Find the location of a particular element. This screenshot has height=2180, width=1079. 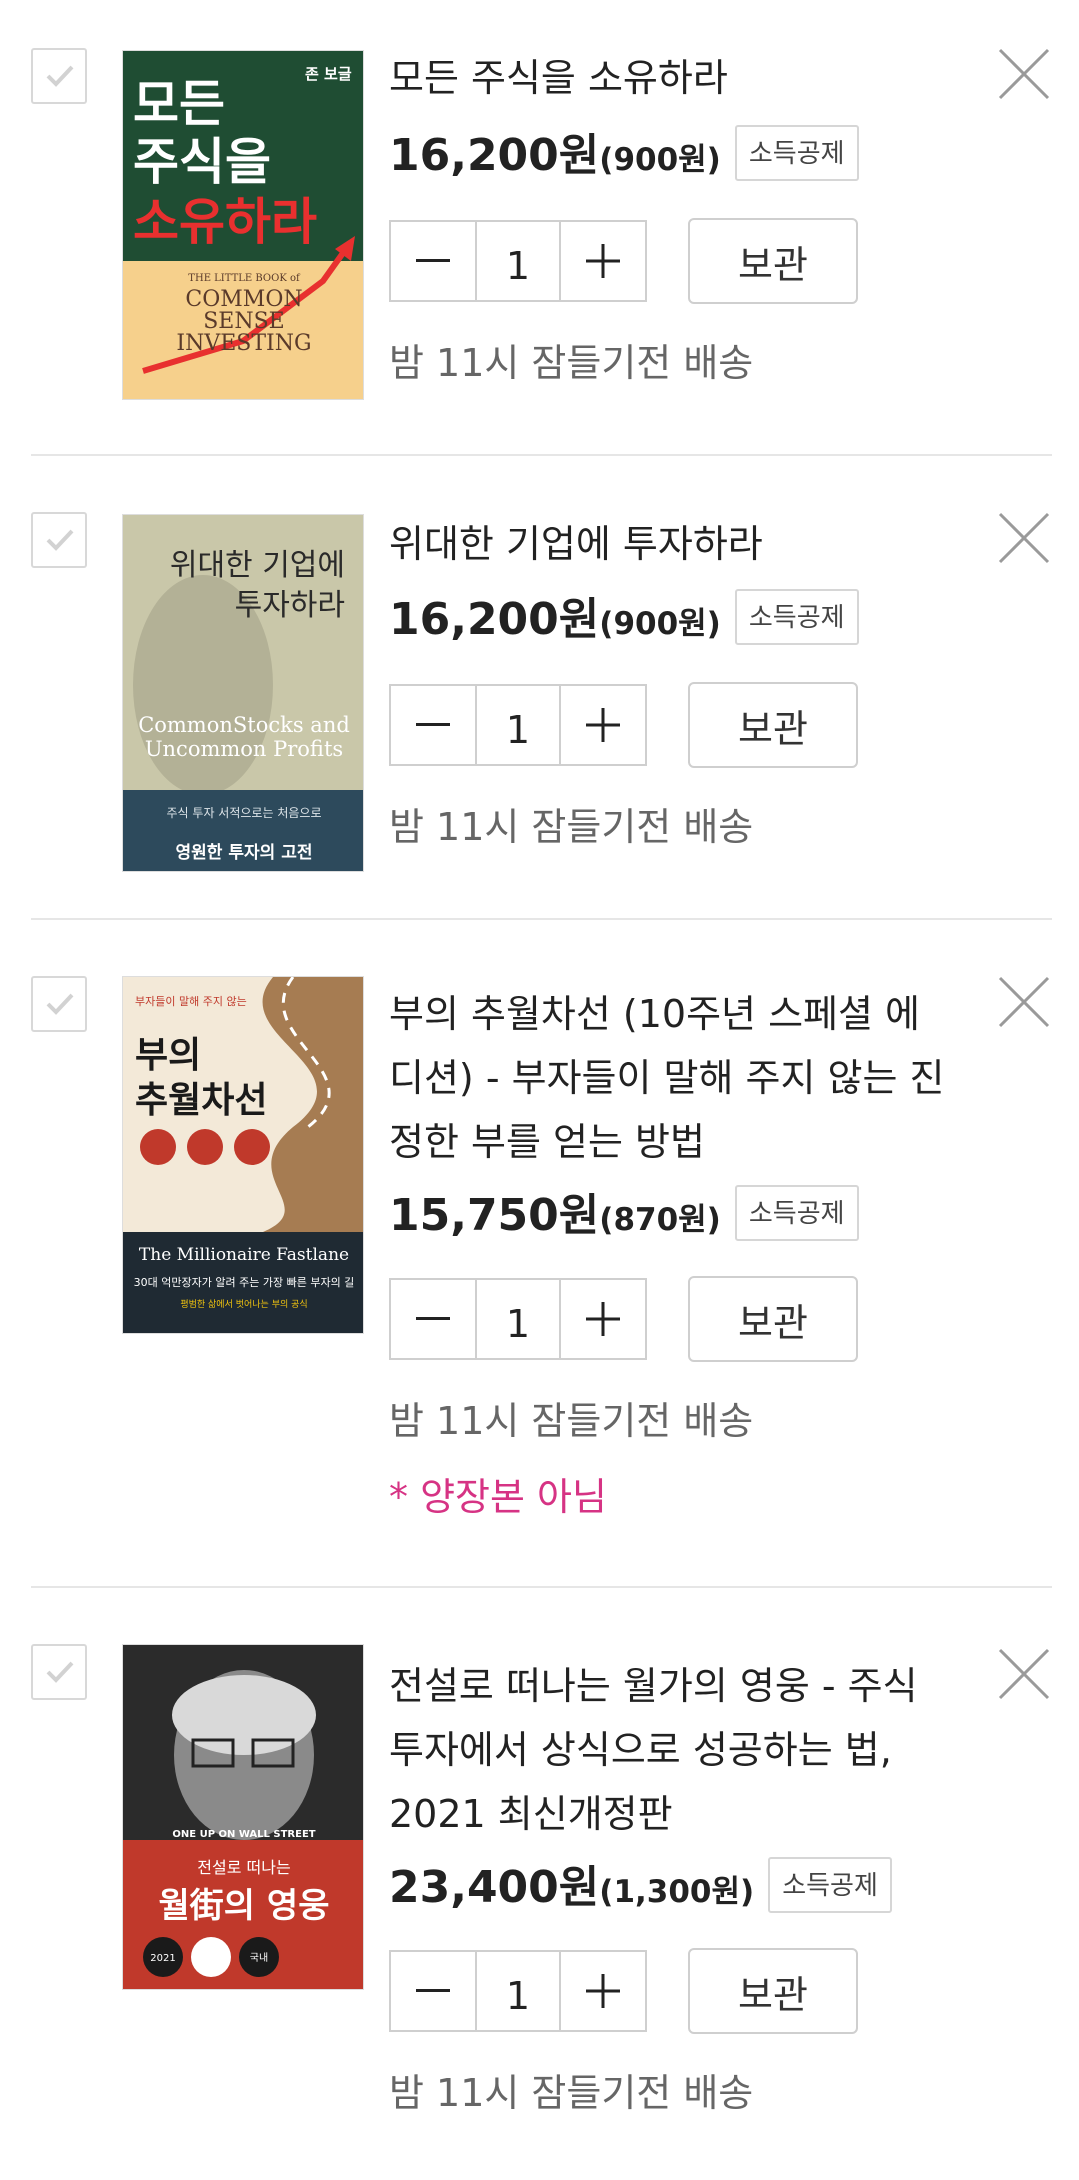

svg-text: ONE UP ON WALL STREET is located at coordinates (243, 1834).